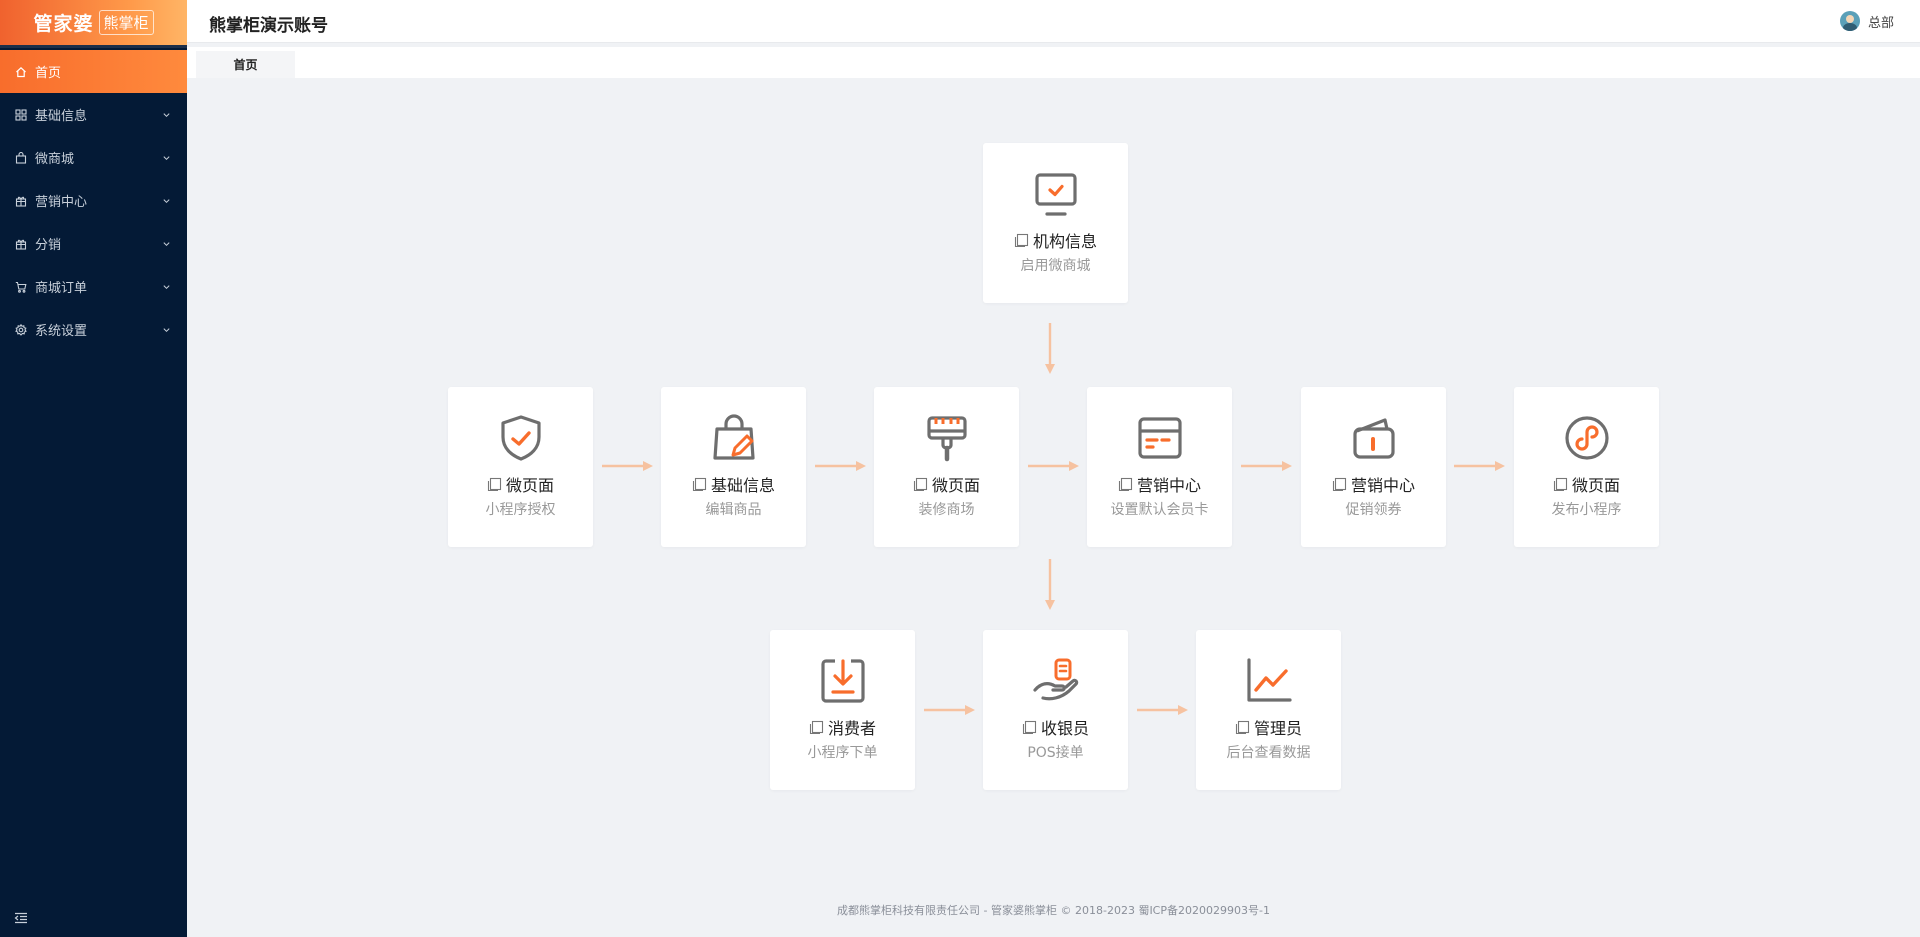 The image size is (1920, 937). Describe the element at coordinates (93, 468) in the screenshot. I see `sidebar: 管家婆 熊掌柜 首页 基础信息 微商城 营销中心 分销 商城订单 系统设置` at that location.